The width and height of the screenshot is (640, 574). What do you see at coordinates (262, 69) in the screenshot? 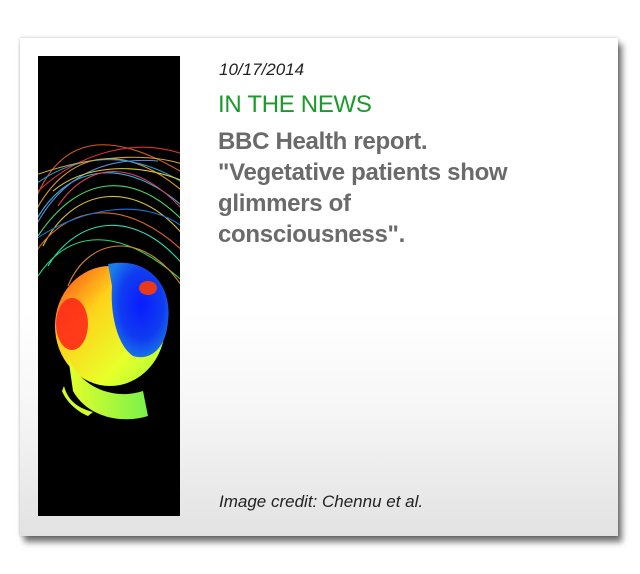
I see `news-date: 10/17/2014` at bounding box center [262, 69].